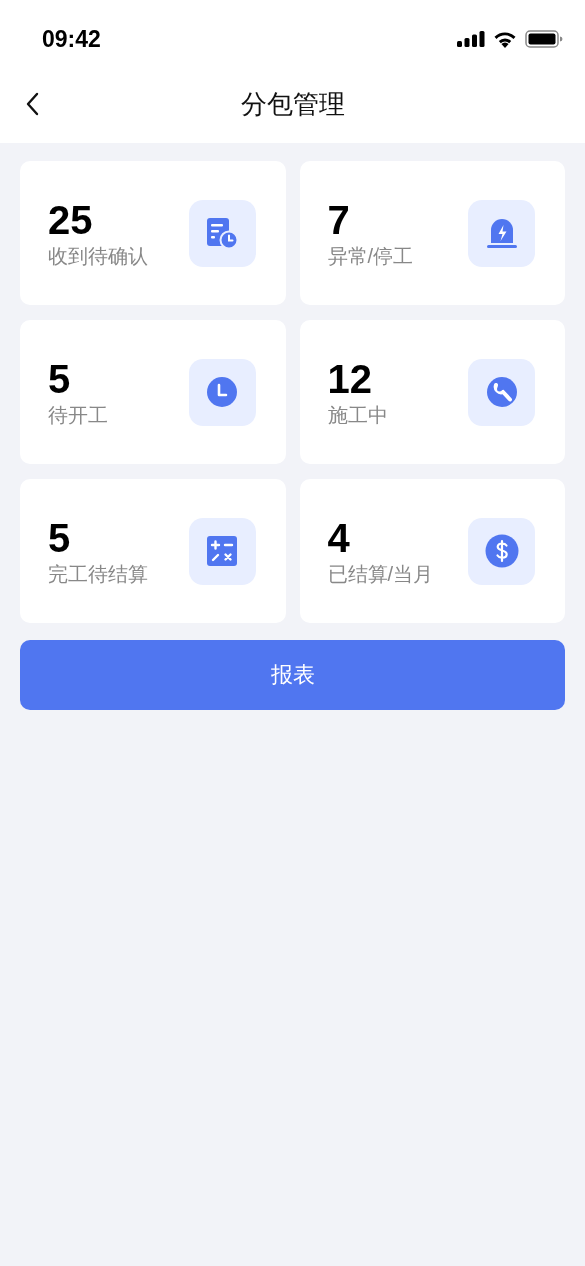 The image size is (585, 1266). What do you see at coordinates (501, 392) in the screenshot?
I see `wrench-icon` at bounding box center [501, 392].